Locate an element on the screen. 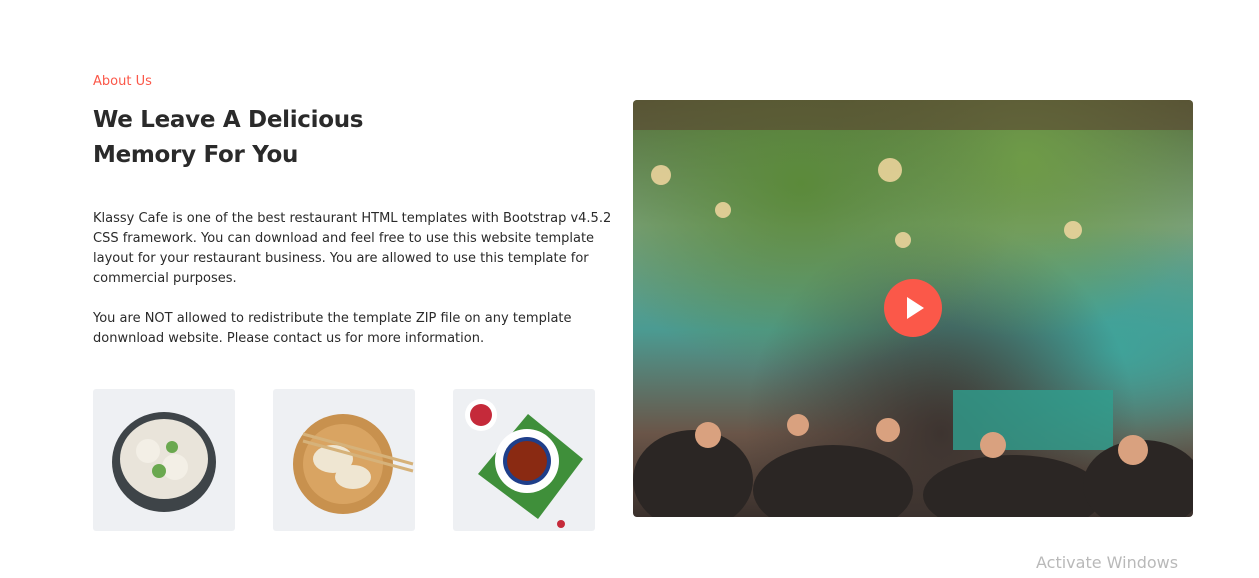  play-video-button is located at coordinates (913, 308).